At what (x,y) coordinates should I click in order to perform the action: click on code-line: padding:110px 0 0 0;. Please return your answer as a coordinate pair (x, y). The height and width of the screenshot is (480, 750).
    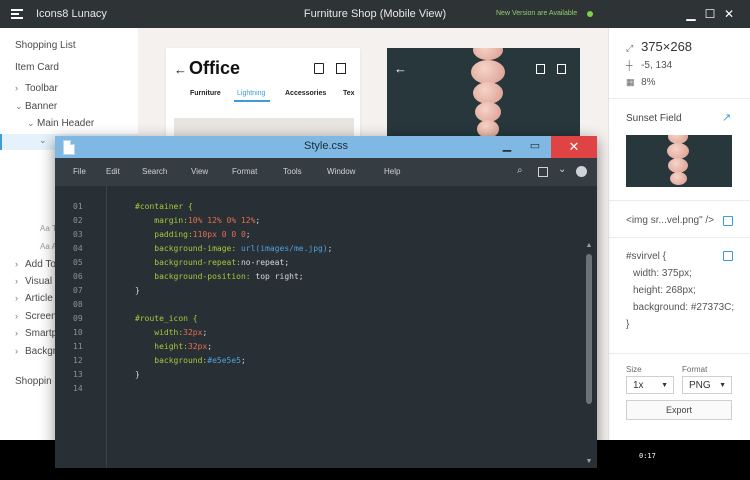
    Looking at the image, I should click on (192, 234).